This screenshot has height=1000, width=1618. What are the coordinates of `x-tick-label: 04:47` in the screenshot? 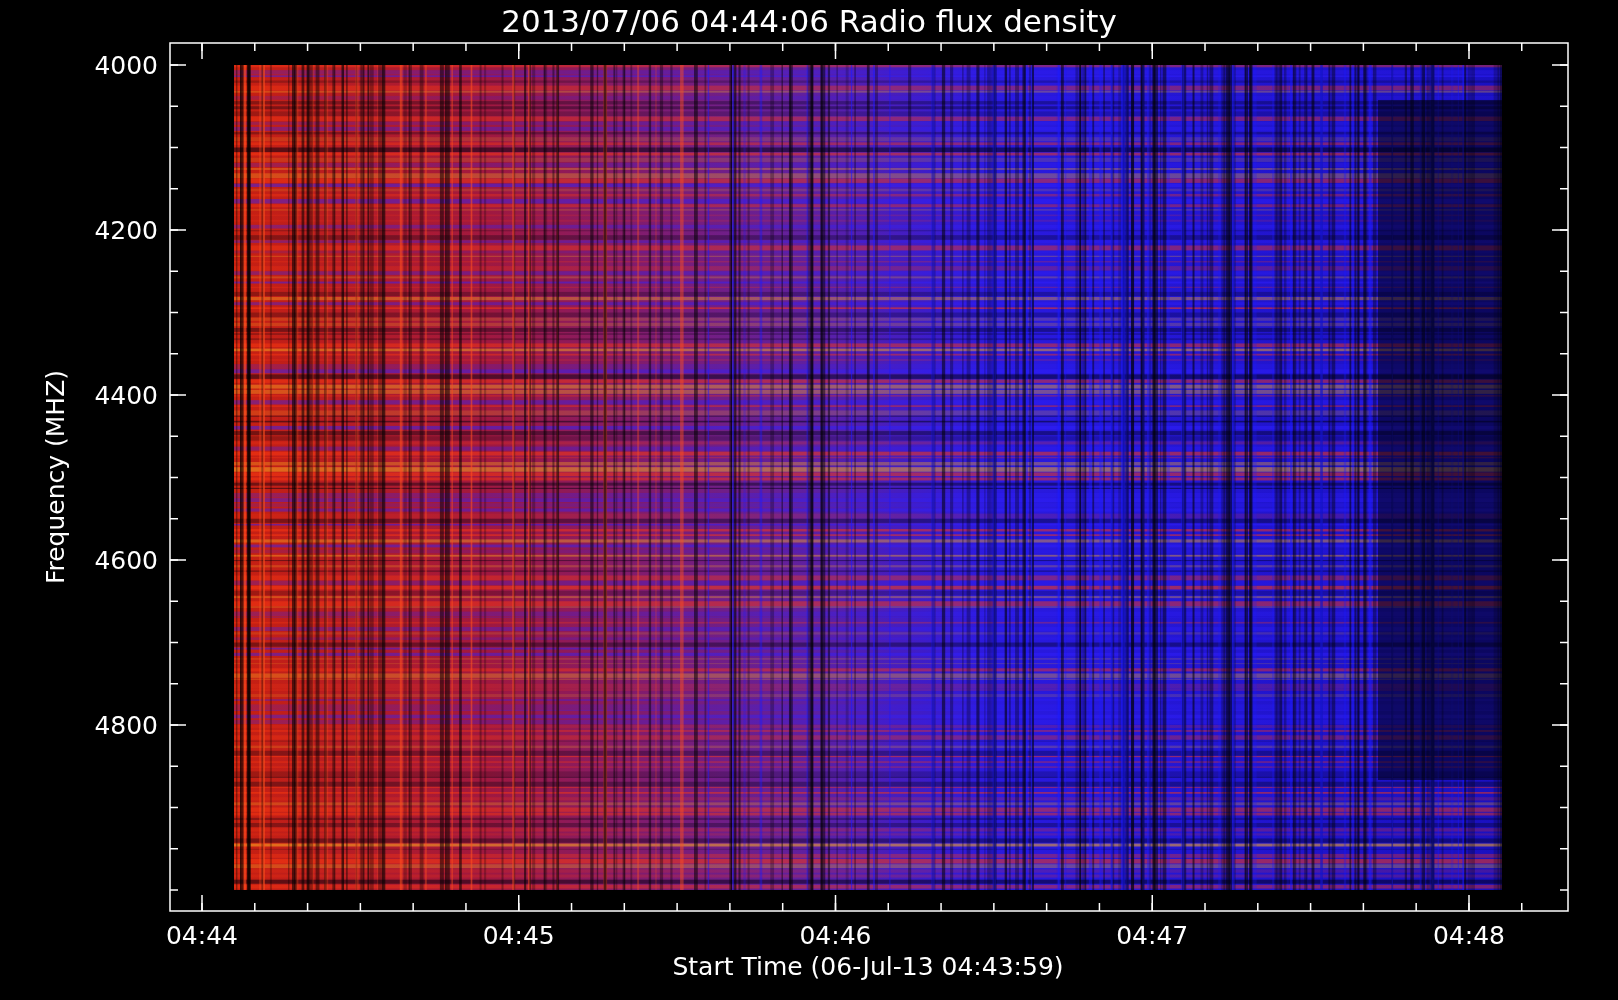 It's located at (1152, 935).